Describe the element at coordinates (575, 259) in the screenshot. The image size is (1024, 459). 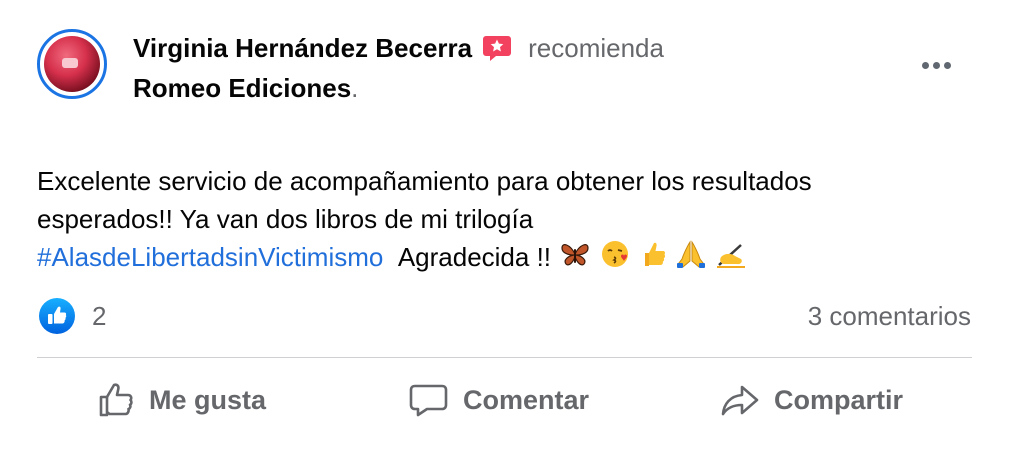
I see `butterfly-icon` at that location.